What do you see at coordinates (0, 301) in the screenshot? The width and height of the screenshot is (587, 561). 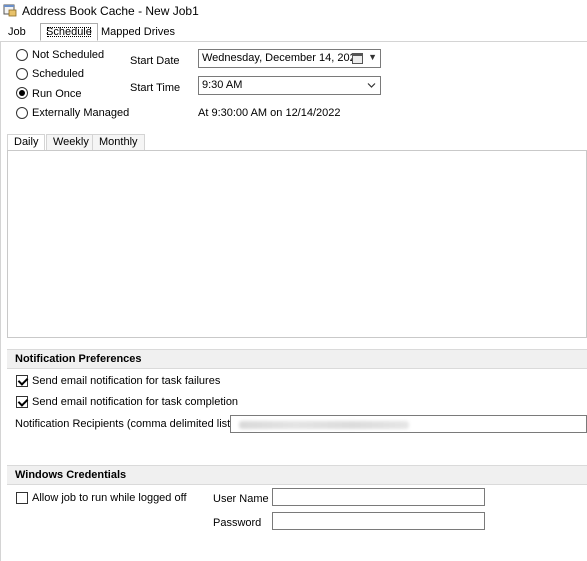 I see `window-border` at bounding box center [0, 301].